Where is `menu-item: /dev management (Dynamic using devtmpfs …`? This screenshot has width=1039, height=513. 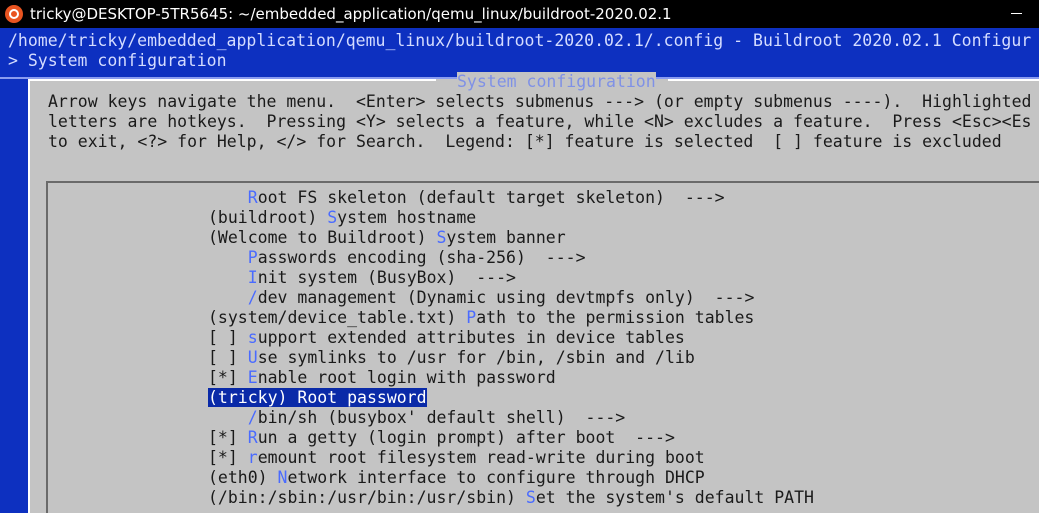 menu-item: /dev management (Dynamic using devtmpfs … is located at coordinates (481, 298).